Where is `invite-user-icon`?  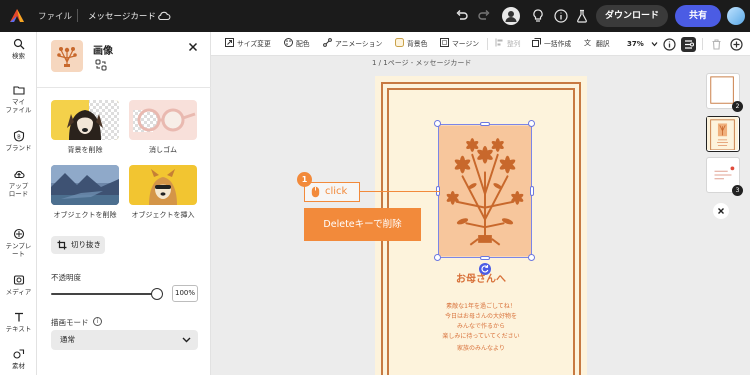
invite-user-icon is located at coordinates (511, 16).